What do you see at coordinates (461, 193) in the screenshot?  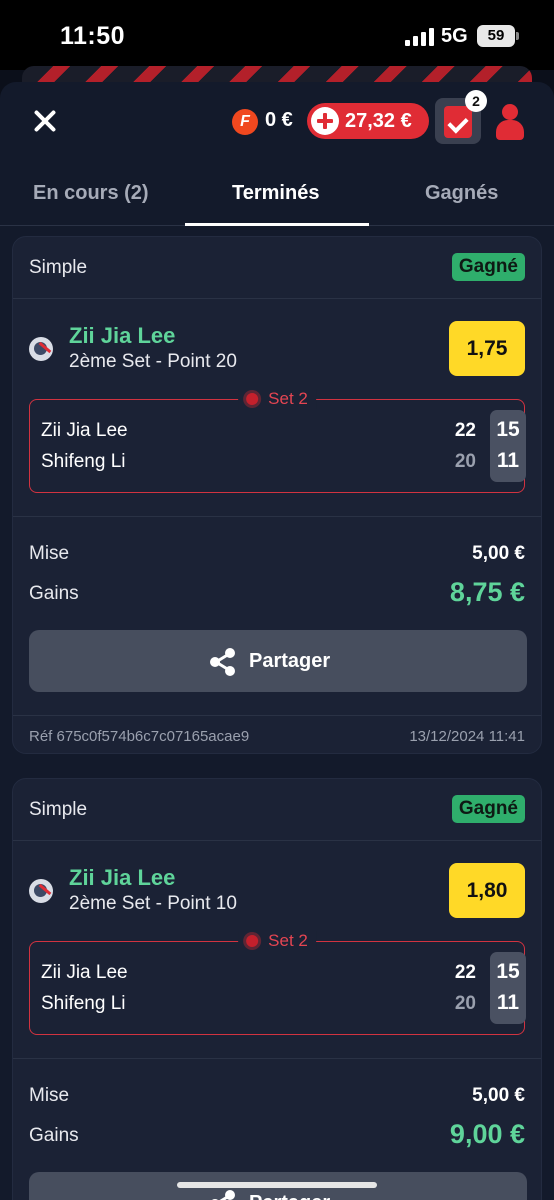 I see `tab-gagnes: Gagnés` at bounding box center [461, 193].